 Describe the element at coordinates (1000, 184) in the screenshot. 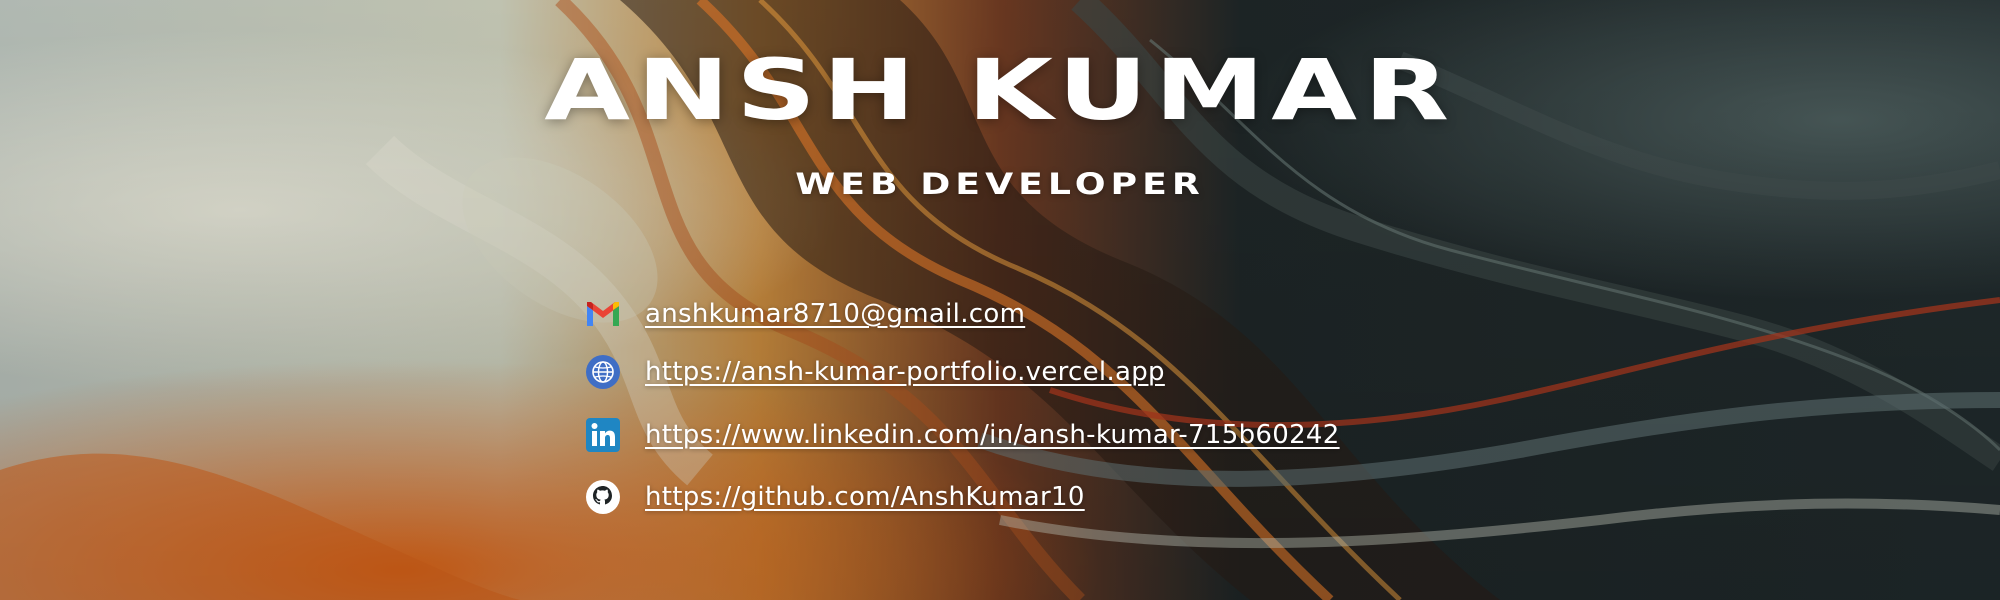

I see `job-title: WEB DEVELOPER` at that location.